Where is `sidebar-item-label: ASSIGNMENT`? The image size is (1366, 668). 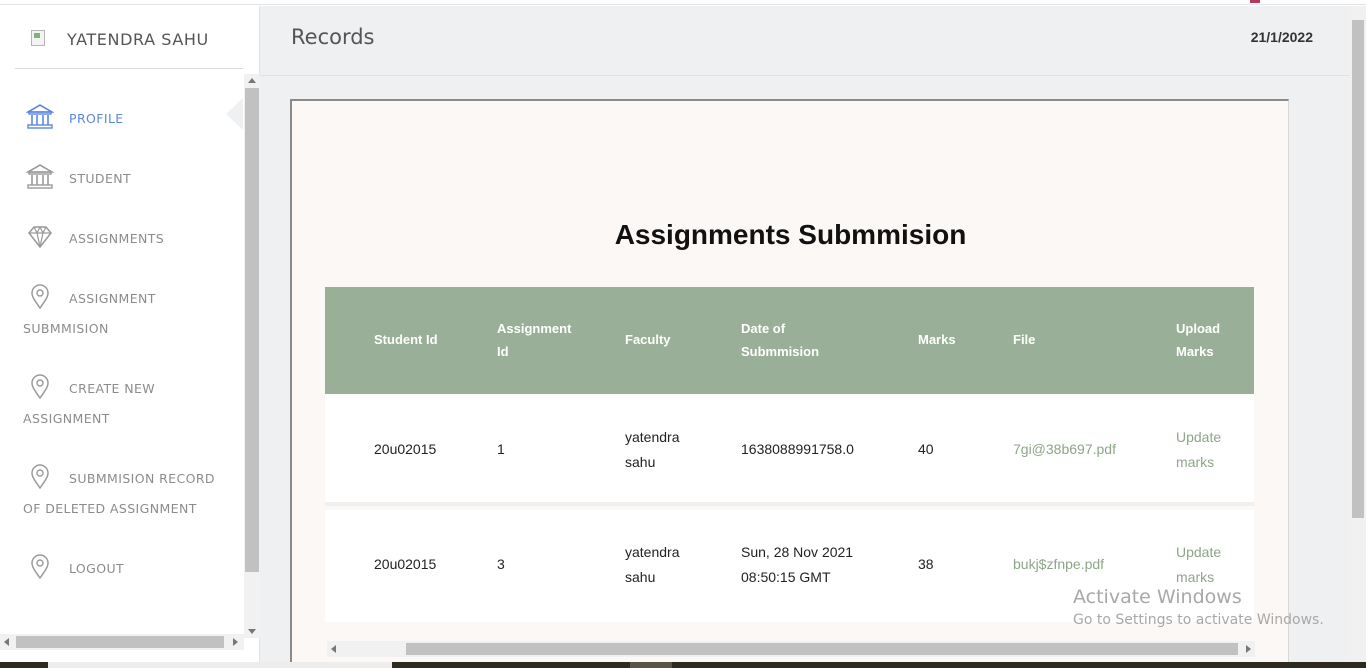 sidebar-item-label: ASSIGNMENT is located at coordinates (112, 298).